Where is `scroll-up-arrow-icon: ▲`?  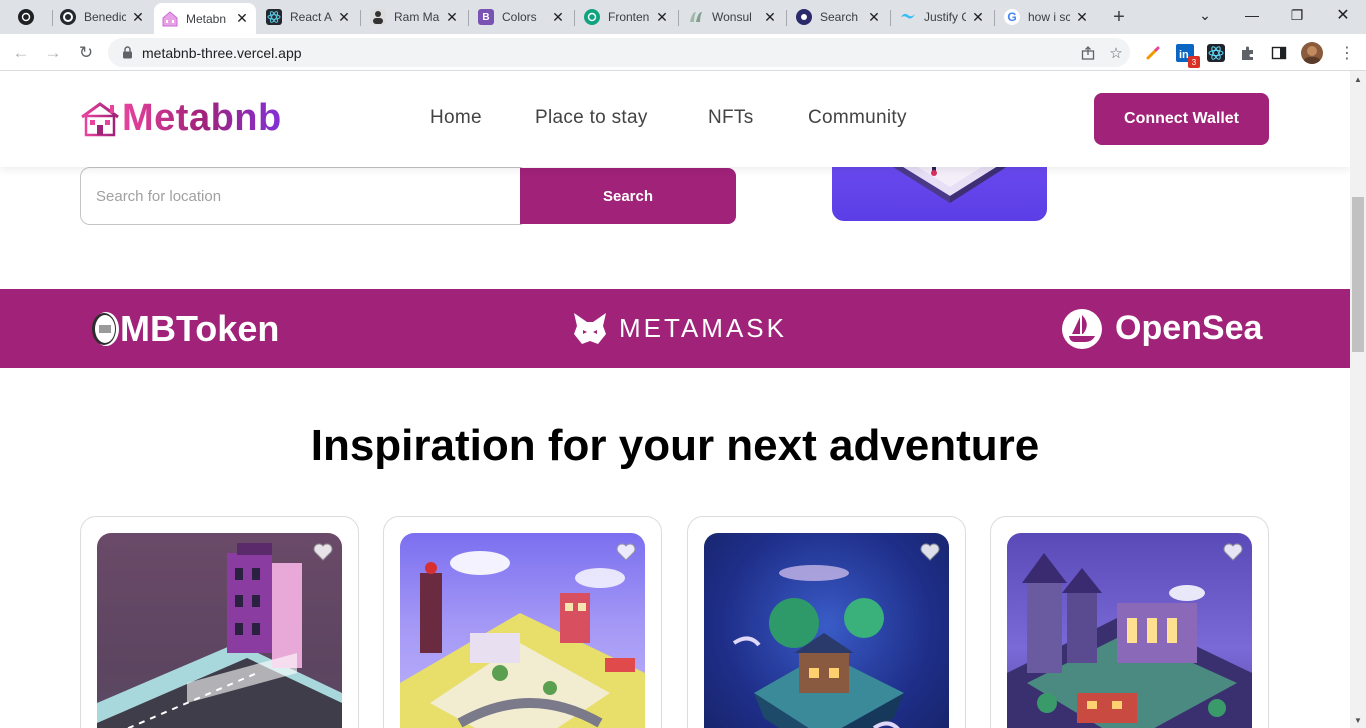 scroll-up-arrow-icon: ▲ is located at coordinates (1358, 79).